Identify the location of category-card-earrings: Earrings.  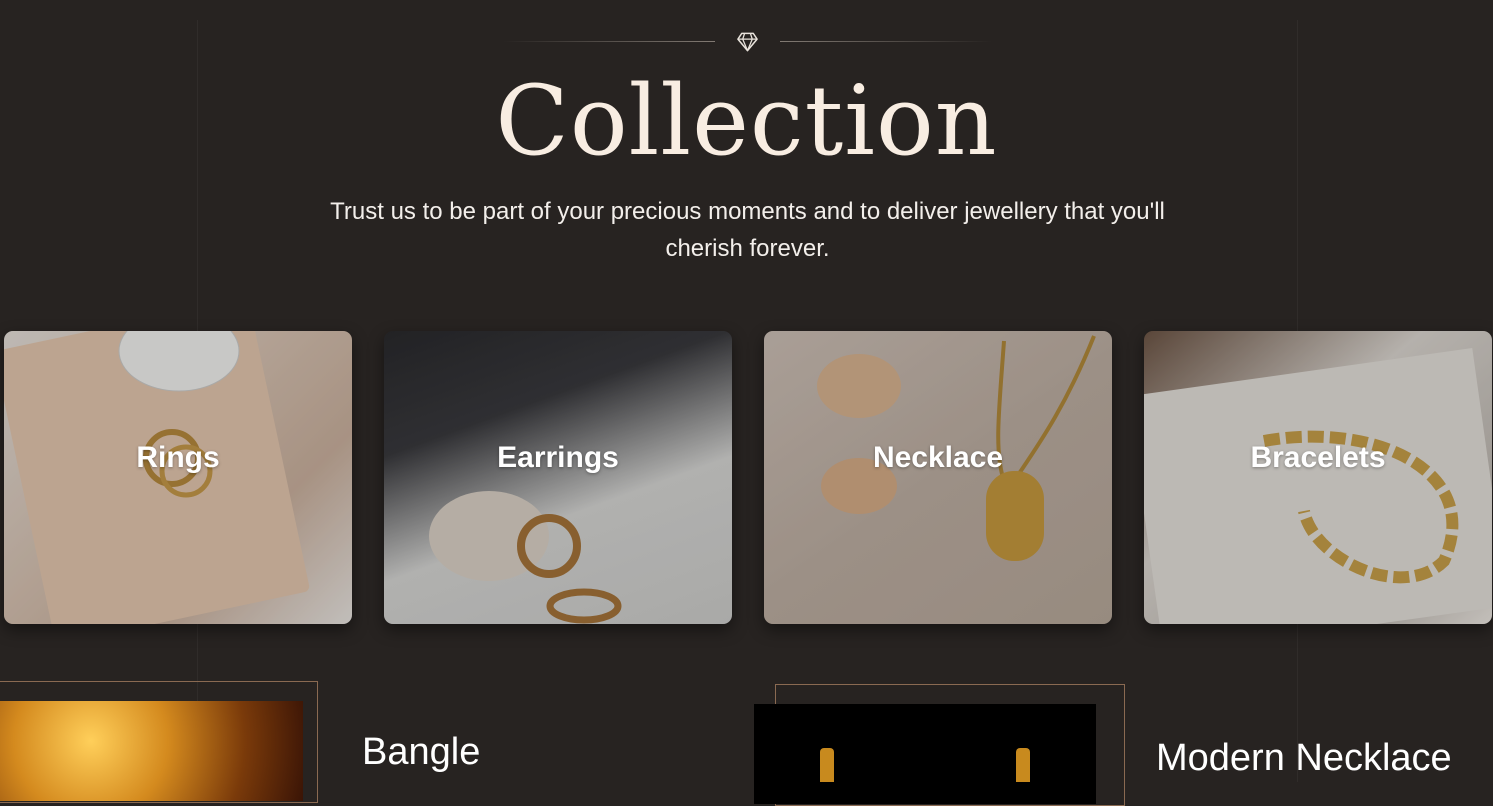
(558, 477).